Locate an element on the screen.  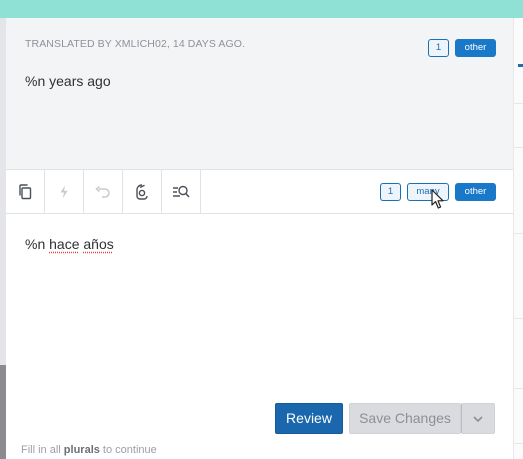
plural-tab-one: 1 is located at coordinates (390, 192).